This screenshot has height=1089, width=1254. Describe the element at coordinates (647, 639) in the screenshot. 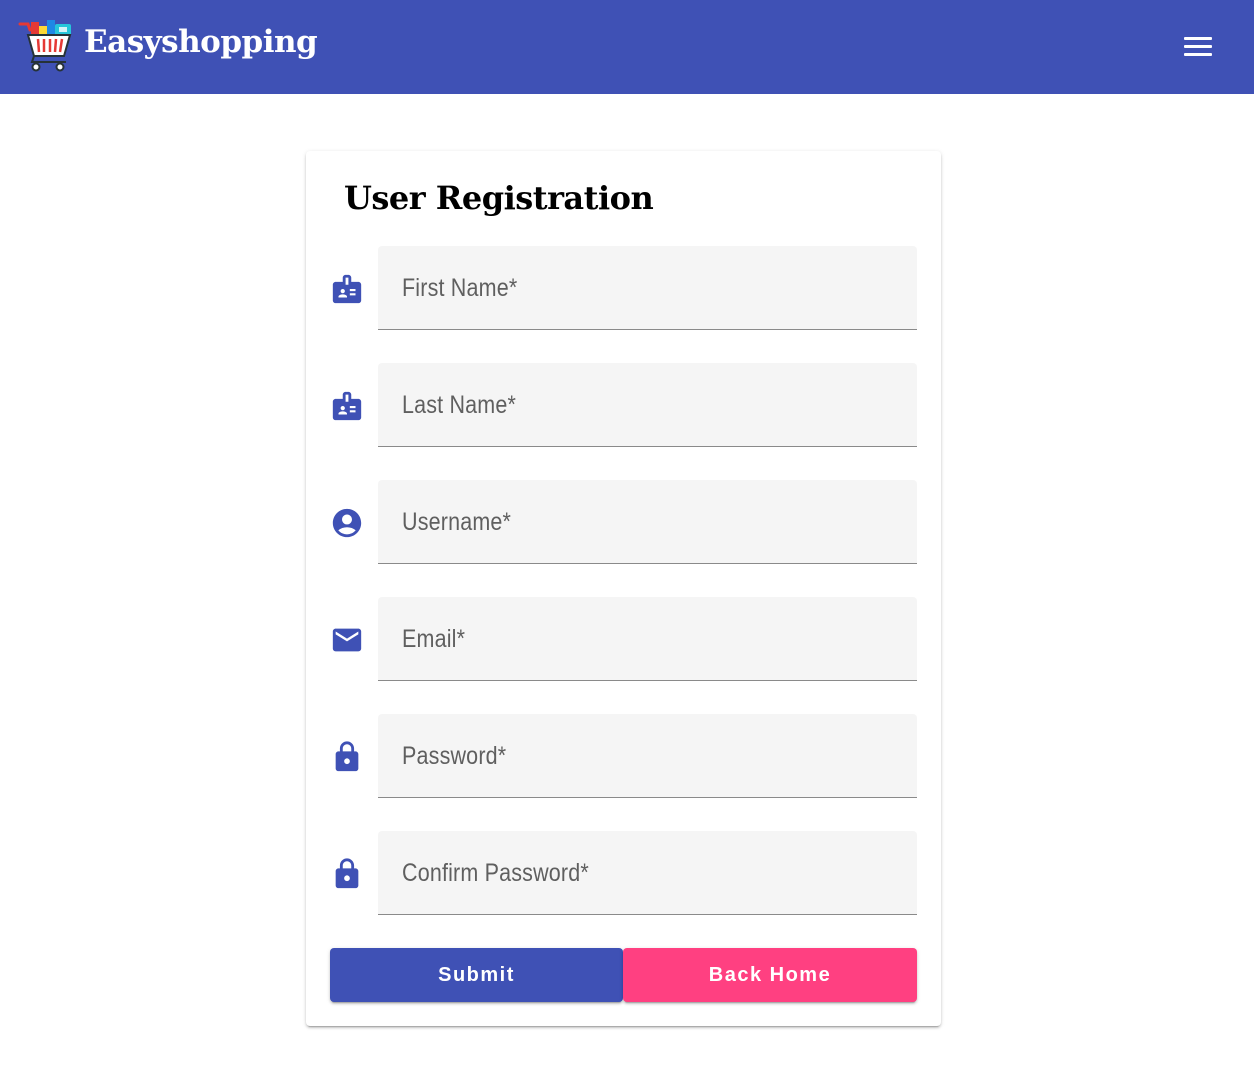

I see `email-field: Email*` at that location.